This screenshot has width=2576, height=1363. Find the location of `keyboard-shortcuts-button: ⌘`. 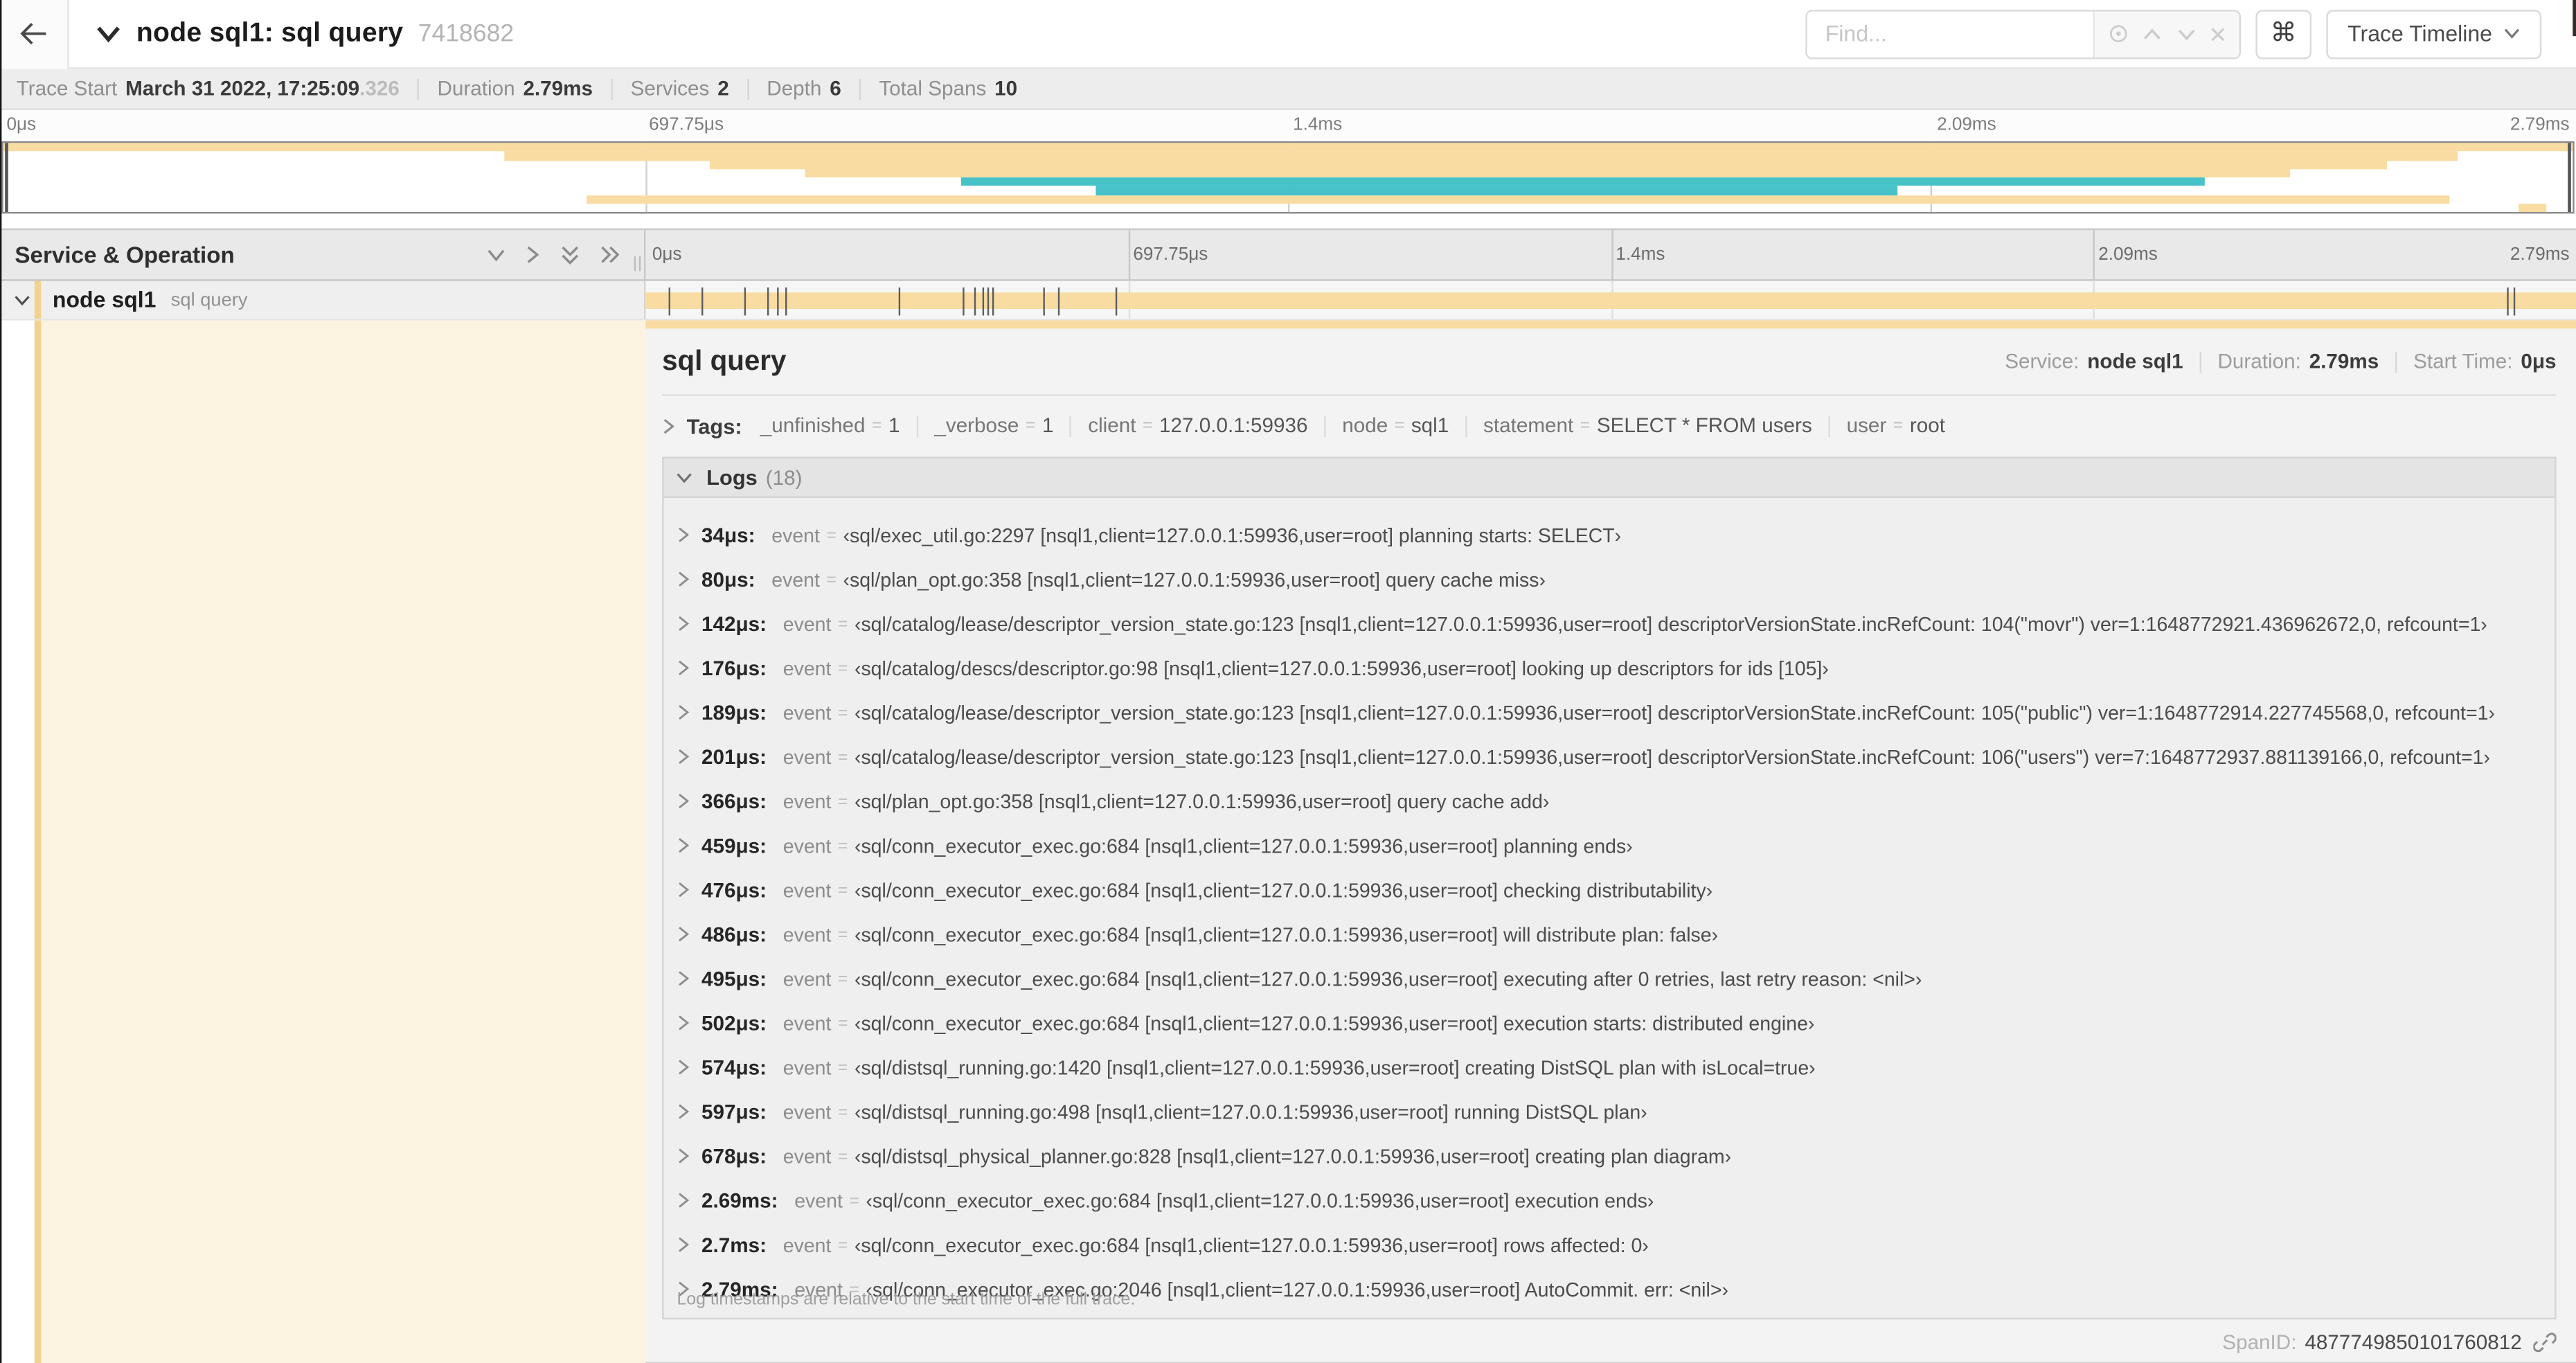

keyboard-shortcuts-button: ⌘ is located at coordinates (2283, 34).